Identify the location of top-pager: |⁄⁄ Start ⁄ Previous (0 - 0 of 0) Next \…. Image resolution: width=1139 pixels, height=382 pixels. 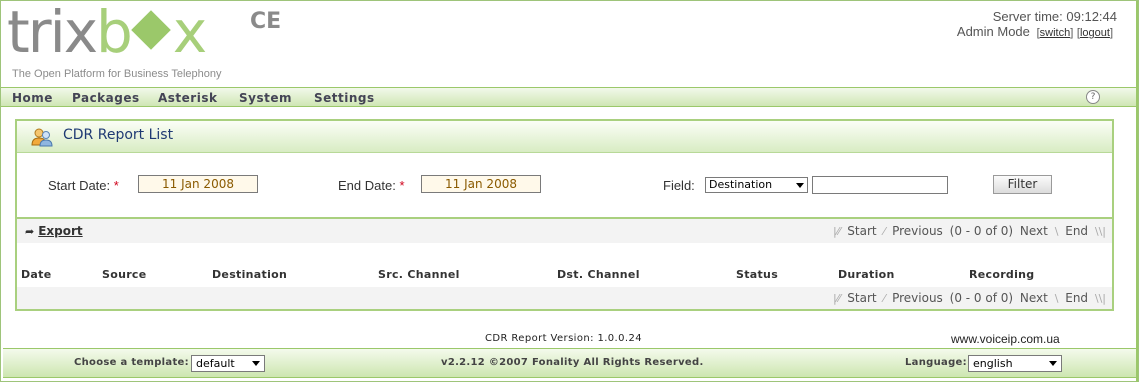
(968, 231).